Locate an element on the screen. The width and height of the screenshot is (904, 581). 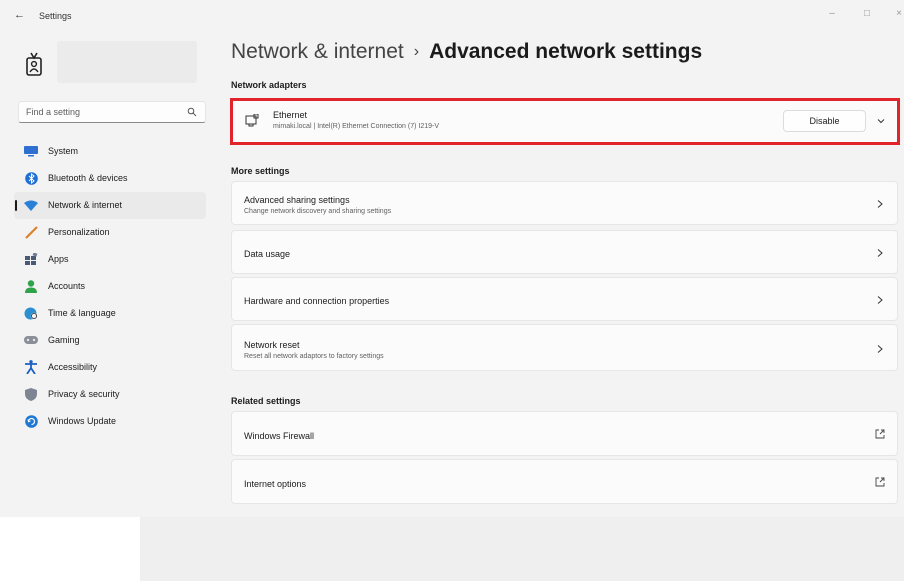
card-title: Hardware and connection properties is located at coordinates (317, 301).